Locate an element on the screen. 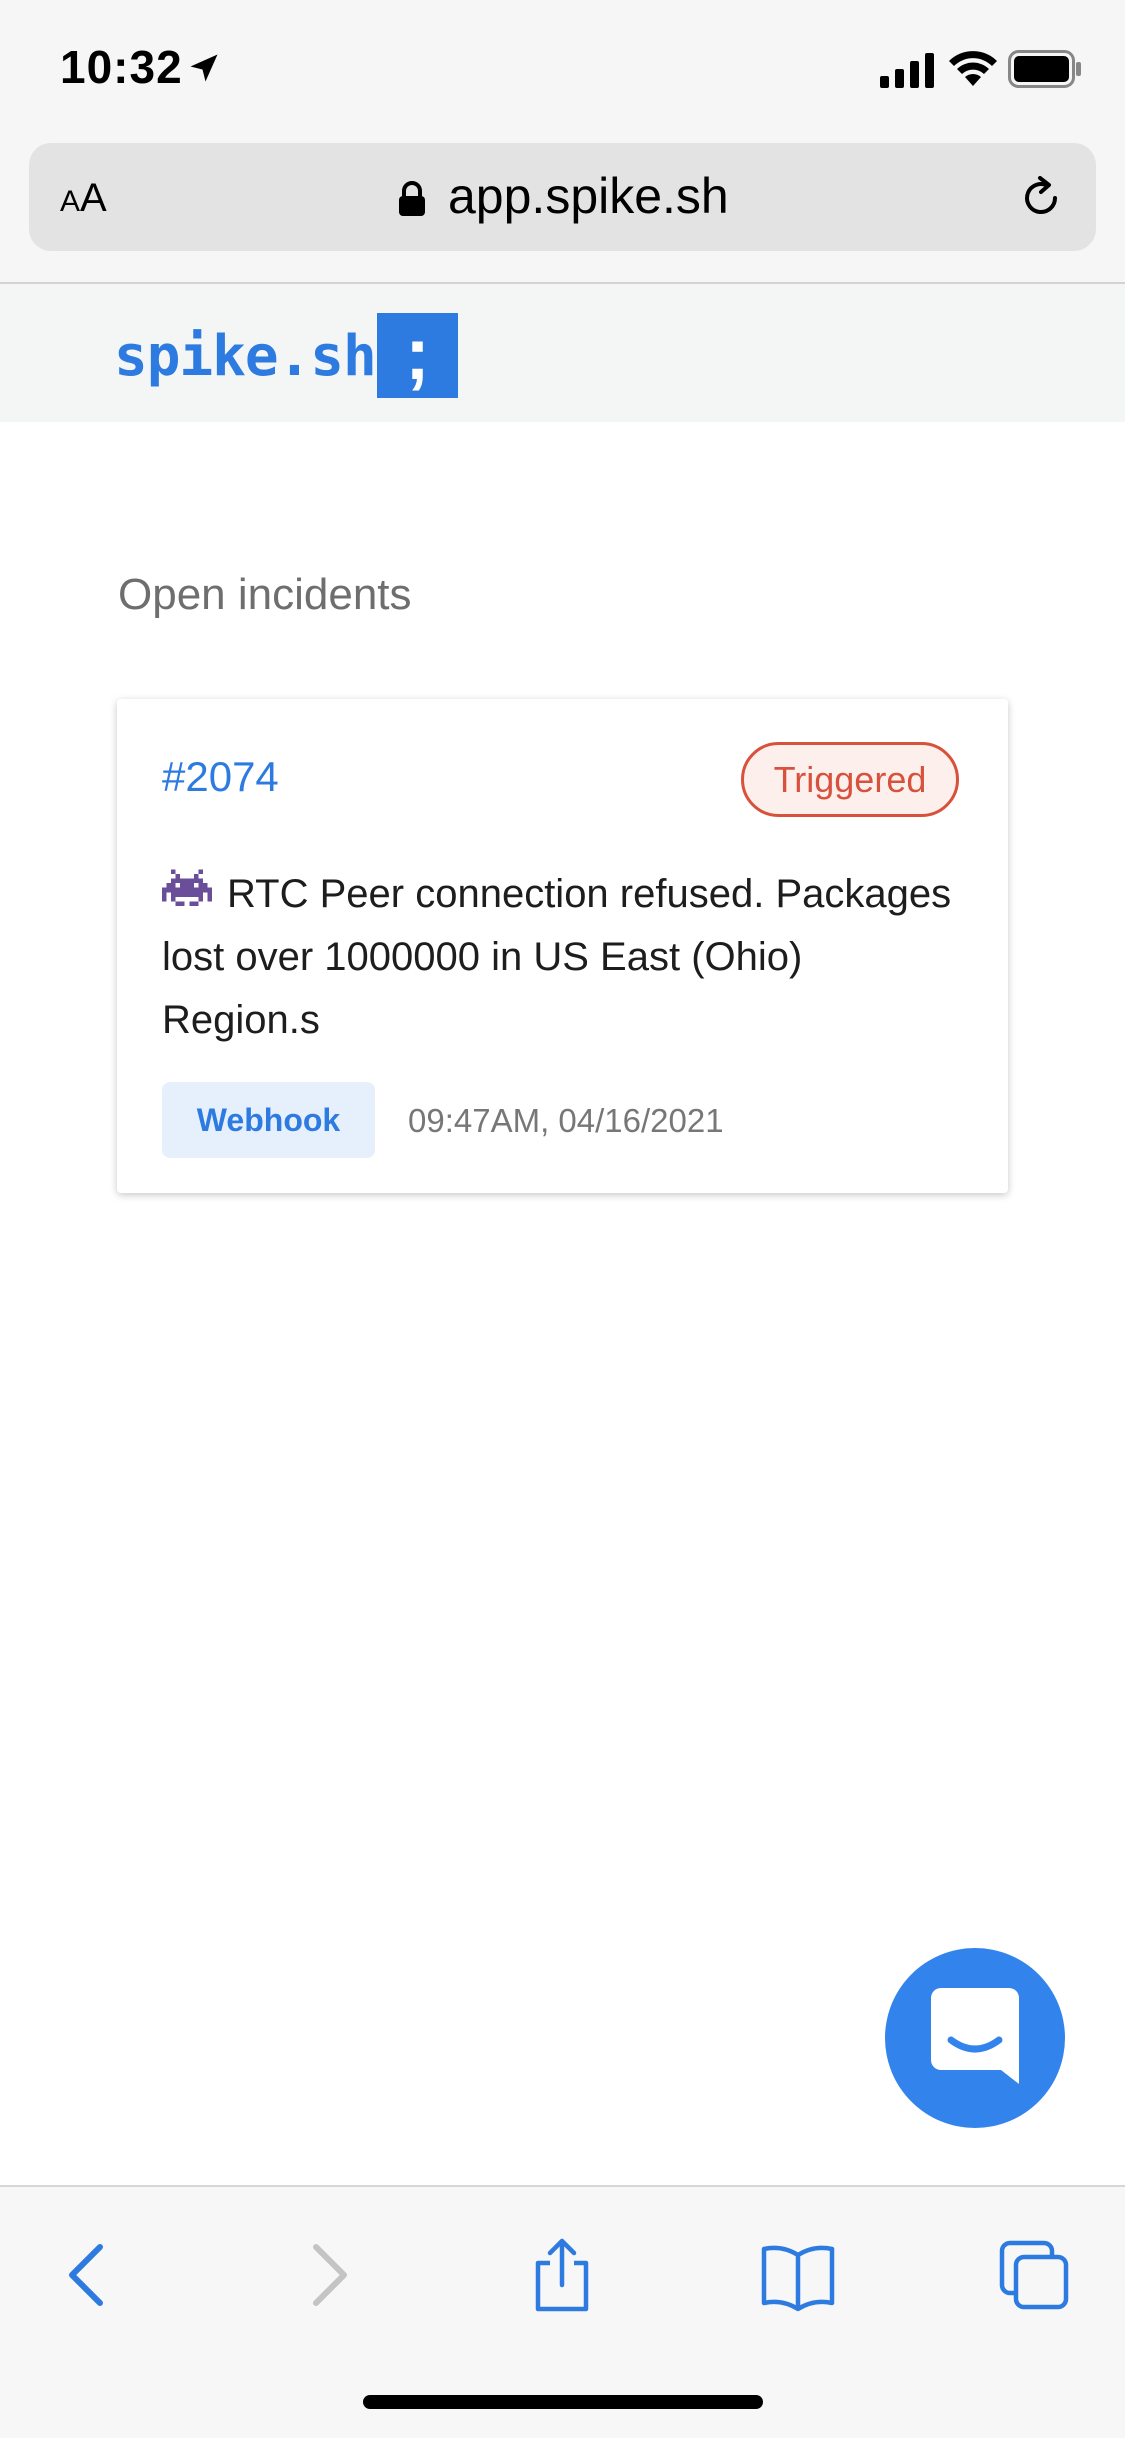  share-icon is located at coordinates (562, 2275).